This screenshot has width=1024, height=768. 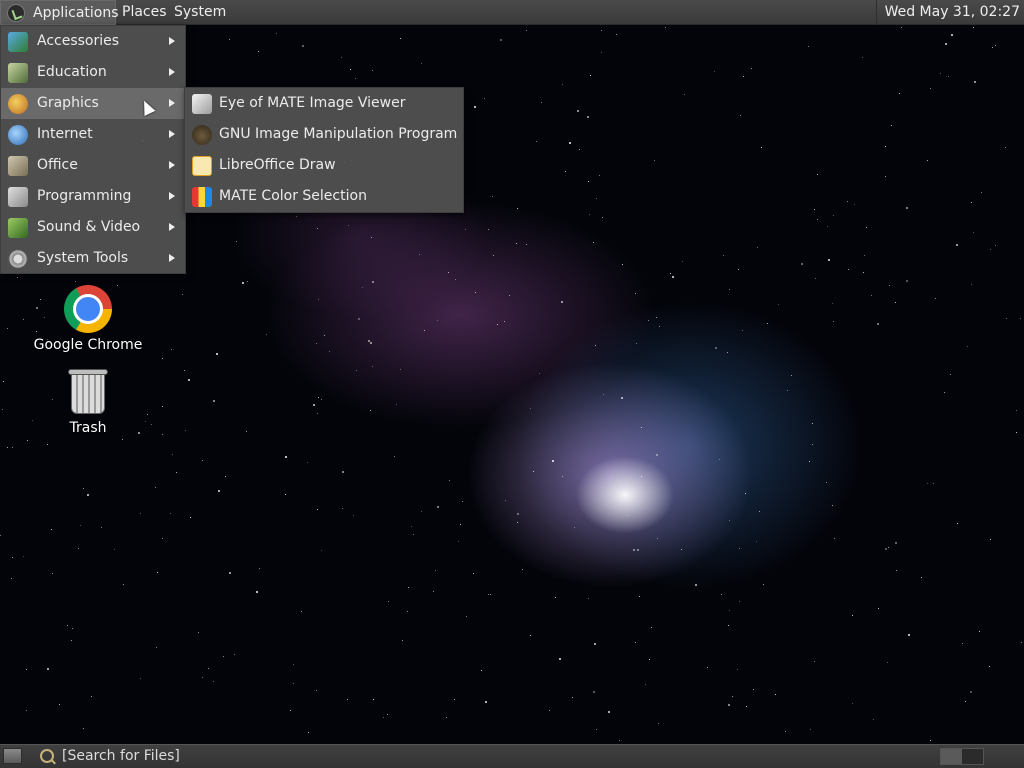 What do you see at coordinates (93, 72) in the screenshot?
I see `menu-item-education: Education` at bounding box center [93, 72].